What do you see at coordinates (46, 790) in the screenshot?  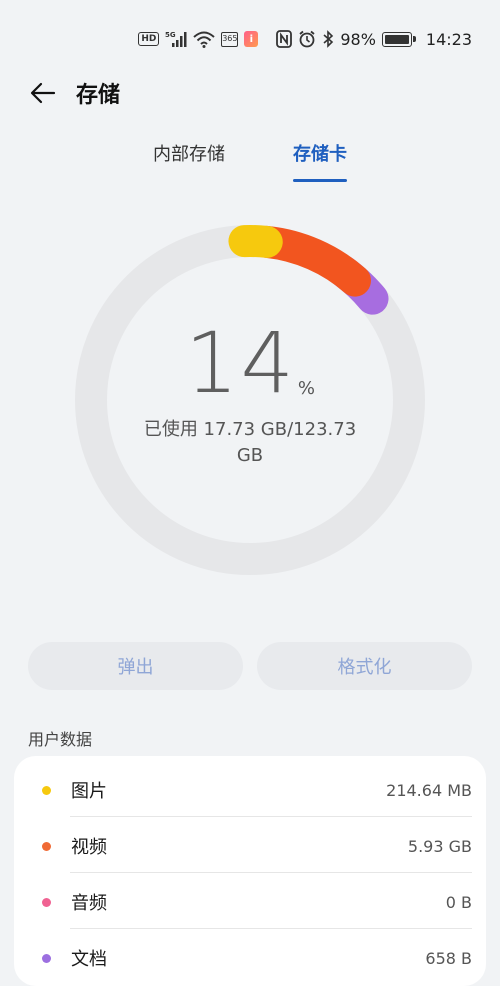 I see `images-color-dot` at bounding box center [46, 790].